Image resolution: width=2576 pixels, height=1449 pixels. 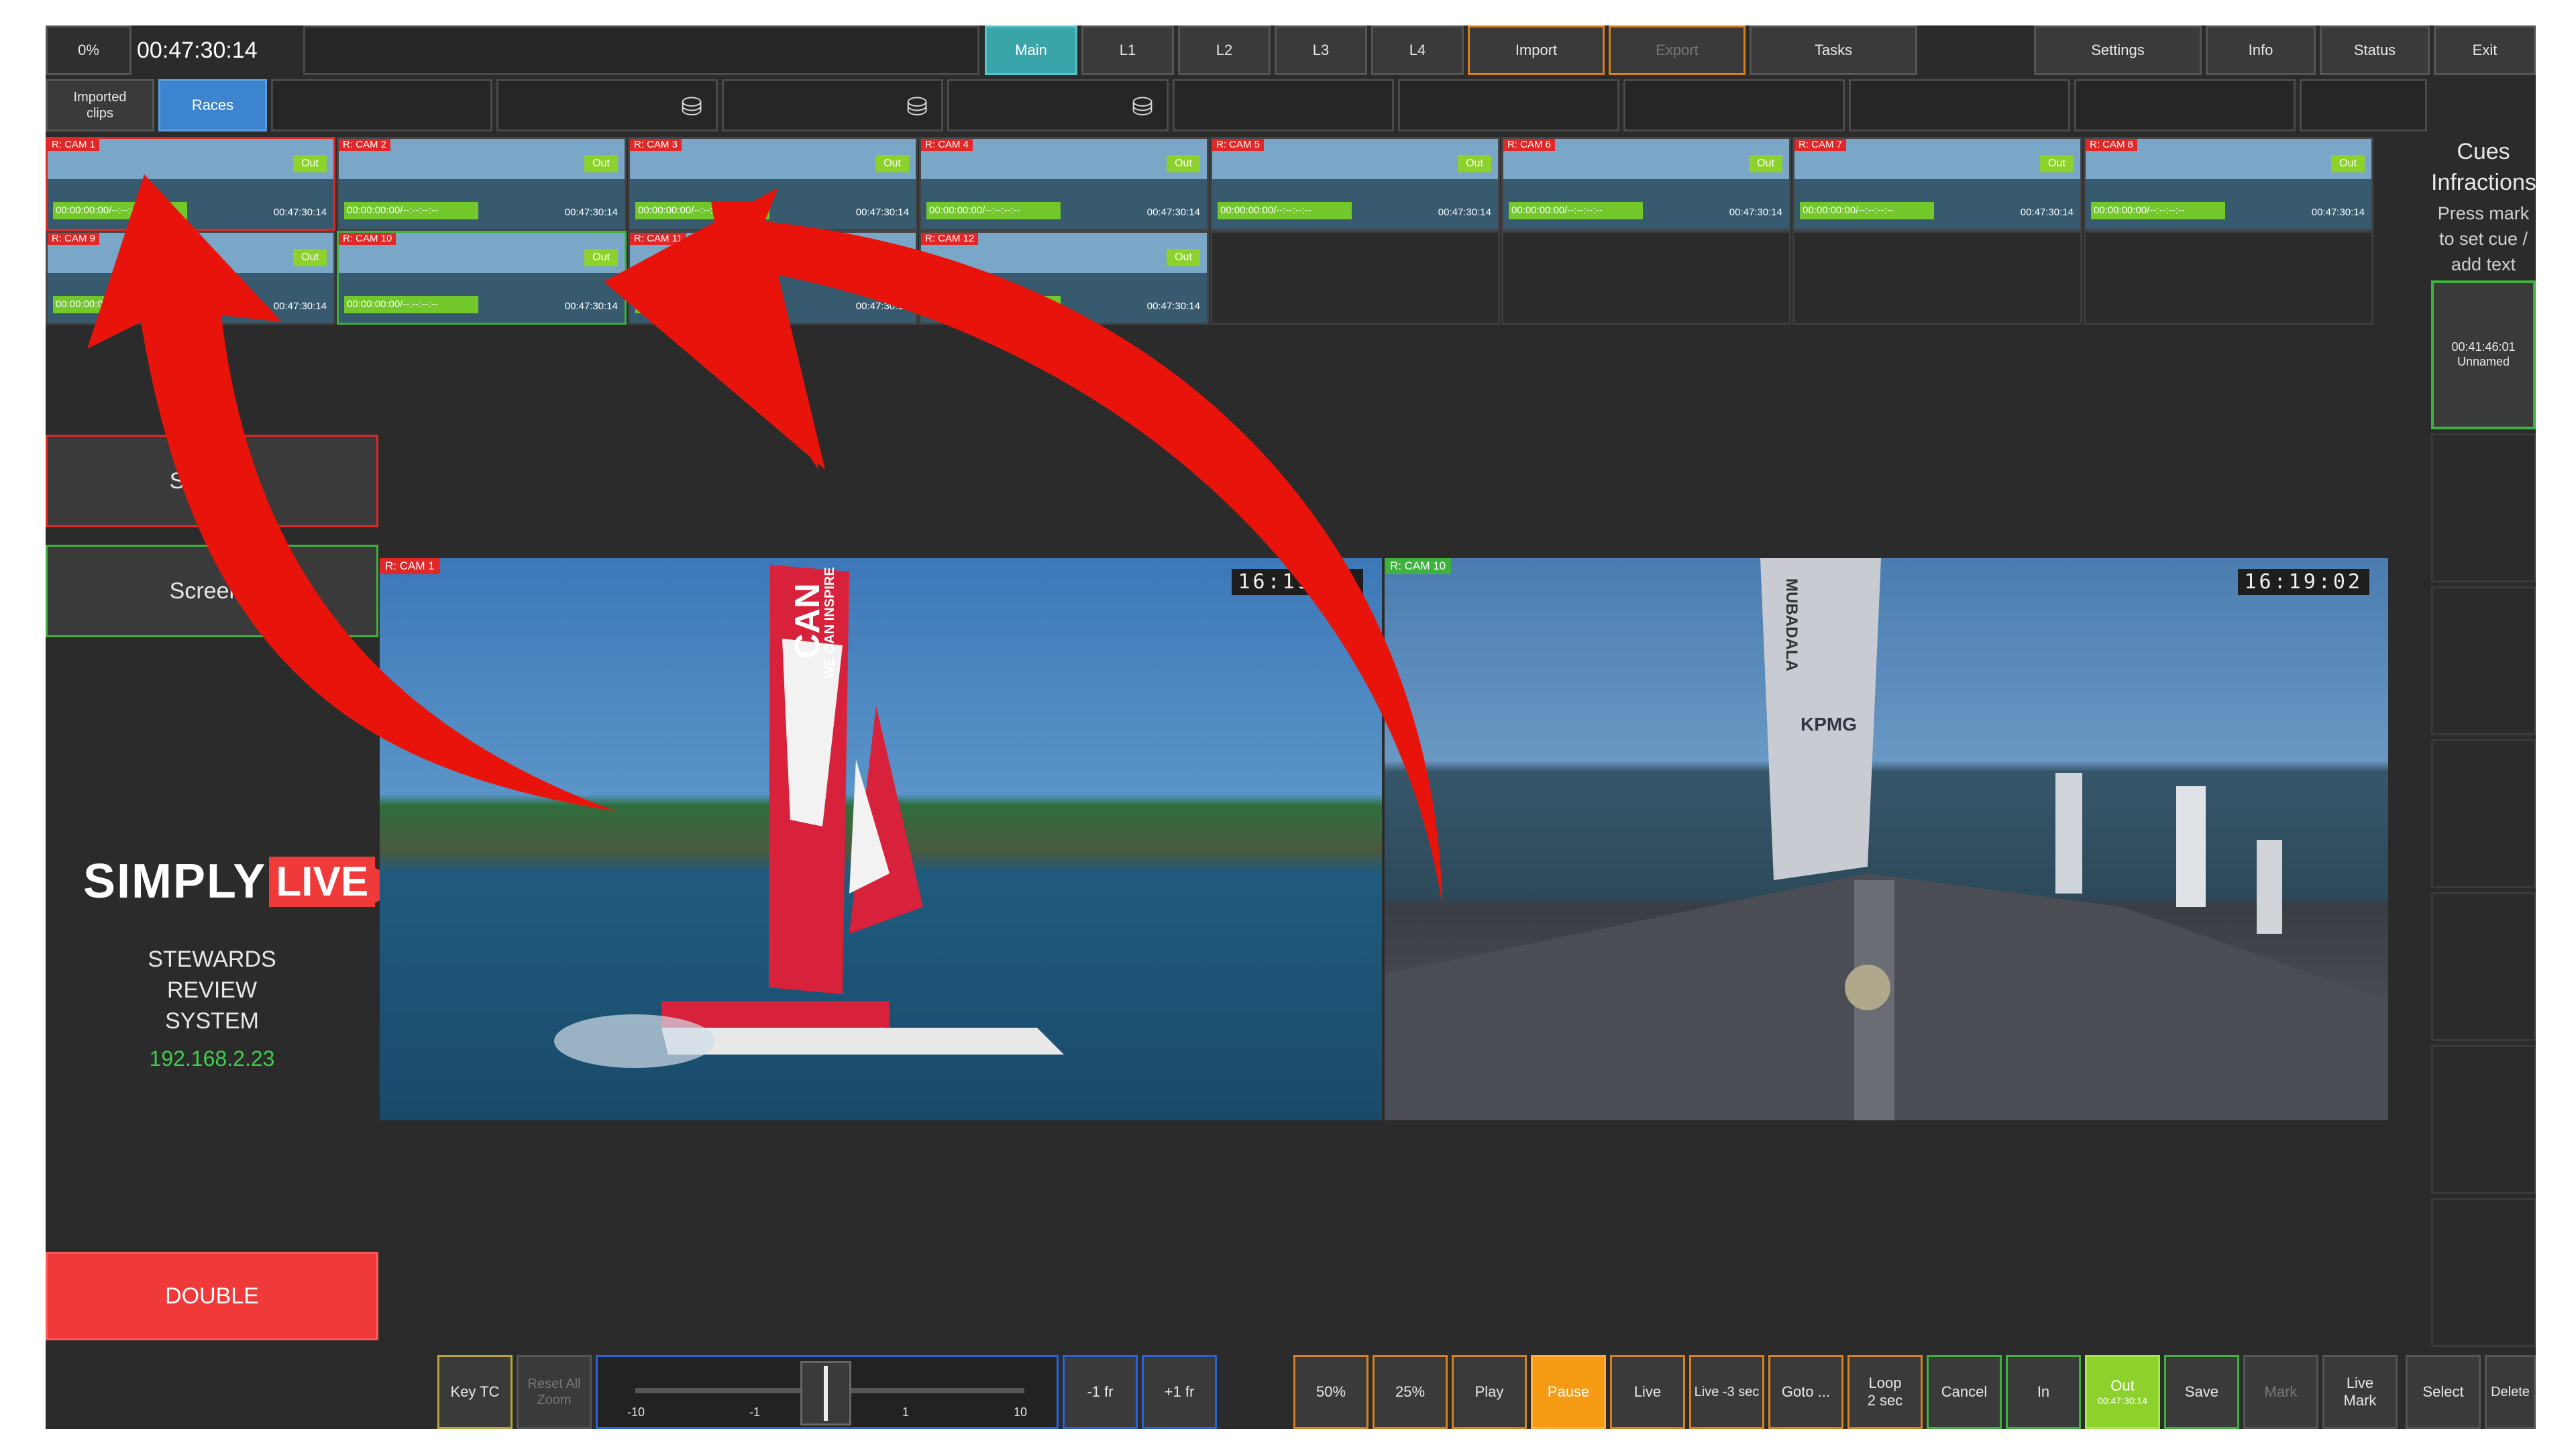 I want to click on key-tc-button: Key TC, so click(x=475, y=1392).